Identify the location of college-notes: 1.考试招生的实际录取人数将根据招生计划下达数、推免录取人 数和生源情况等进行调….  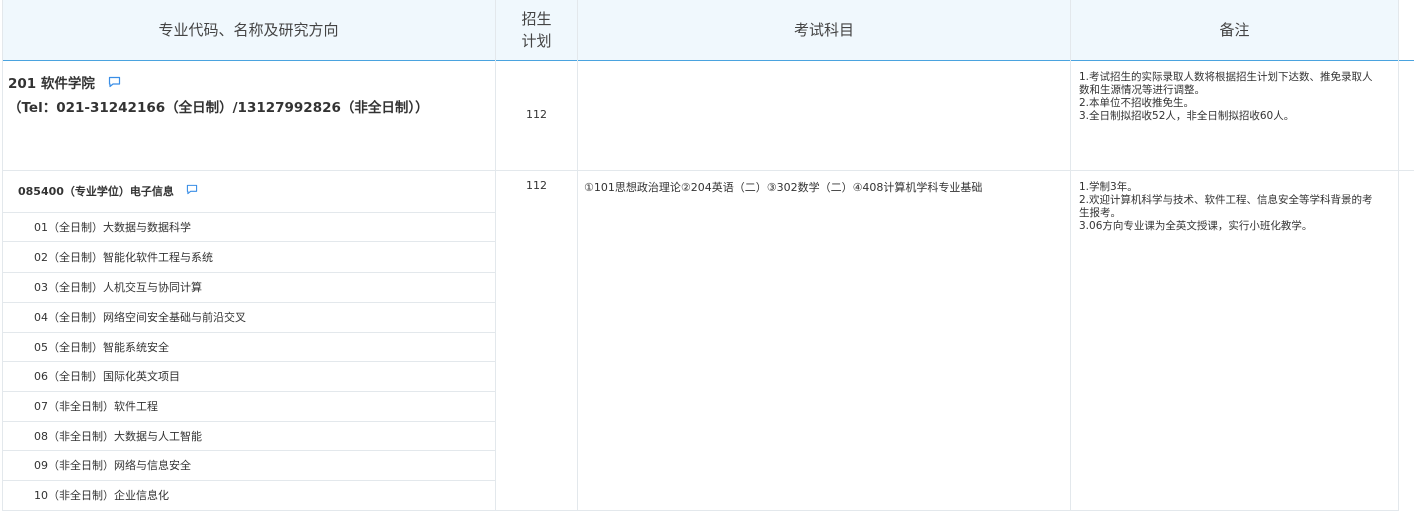
(1237, 97).